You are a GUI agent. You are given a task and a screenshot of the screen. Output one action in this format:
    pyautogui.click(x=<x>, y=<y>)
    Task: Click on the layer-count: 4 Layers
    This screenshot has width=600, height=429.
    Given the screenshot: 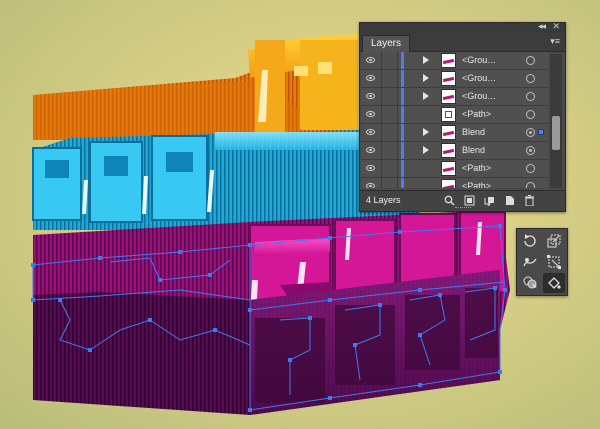 What is the action you would take?
    pyautogui.click(x=383, y=200)
    